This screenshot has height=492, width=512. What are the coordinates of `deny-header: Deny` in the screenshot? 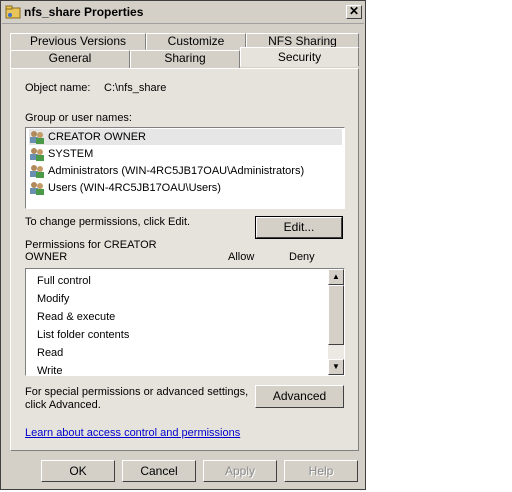 It's located at (302, 257).